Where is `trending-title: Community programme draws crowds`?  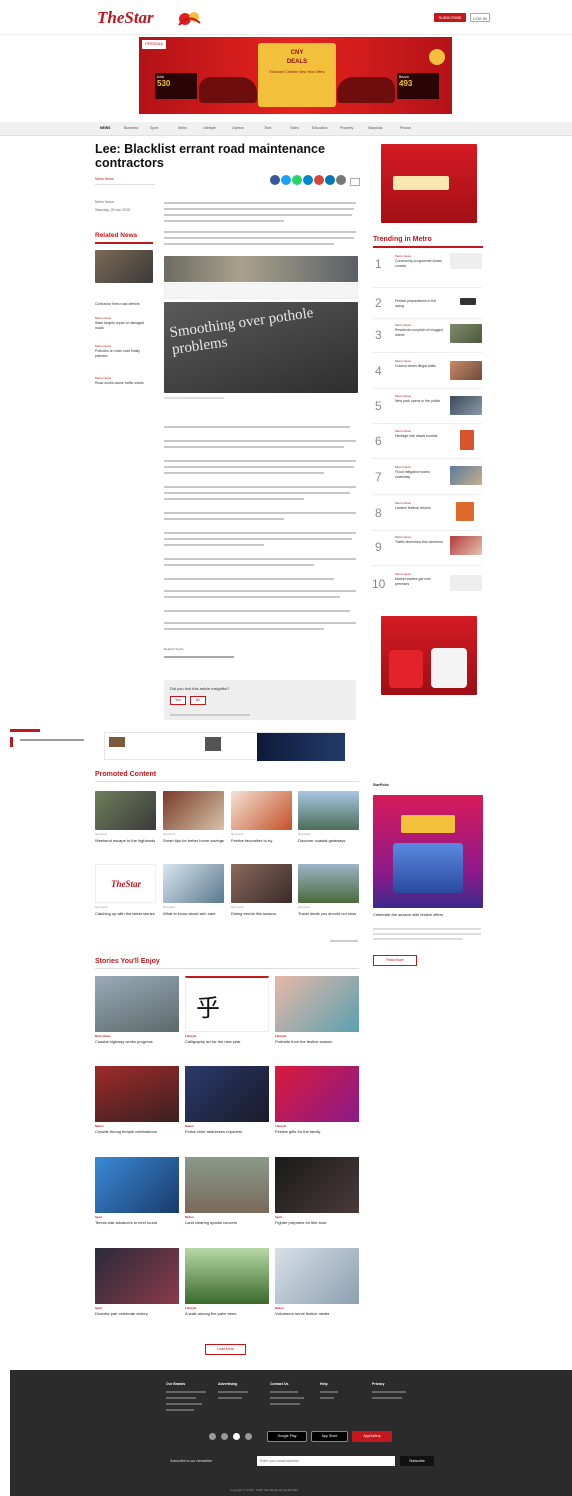 trending-title: Community programme draws crowds is located at coordinates (420, 264).